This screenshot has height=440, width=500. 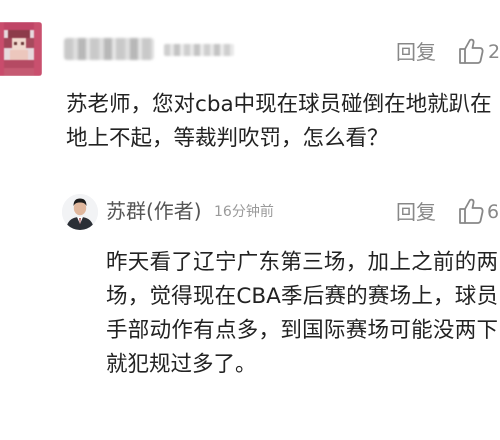 What do you see at coordinates (109, 49) in the screenshot?
I see `blurred-username` at bounding box center [109, 49].